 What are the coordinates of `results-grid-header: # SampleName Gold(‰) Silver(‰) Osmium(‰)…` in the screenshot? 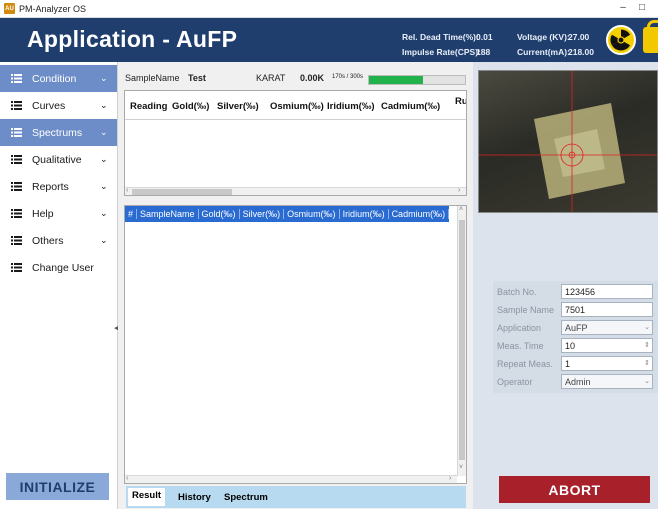 It's located at (287, 214).